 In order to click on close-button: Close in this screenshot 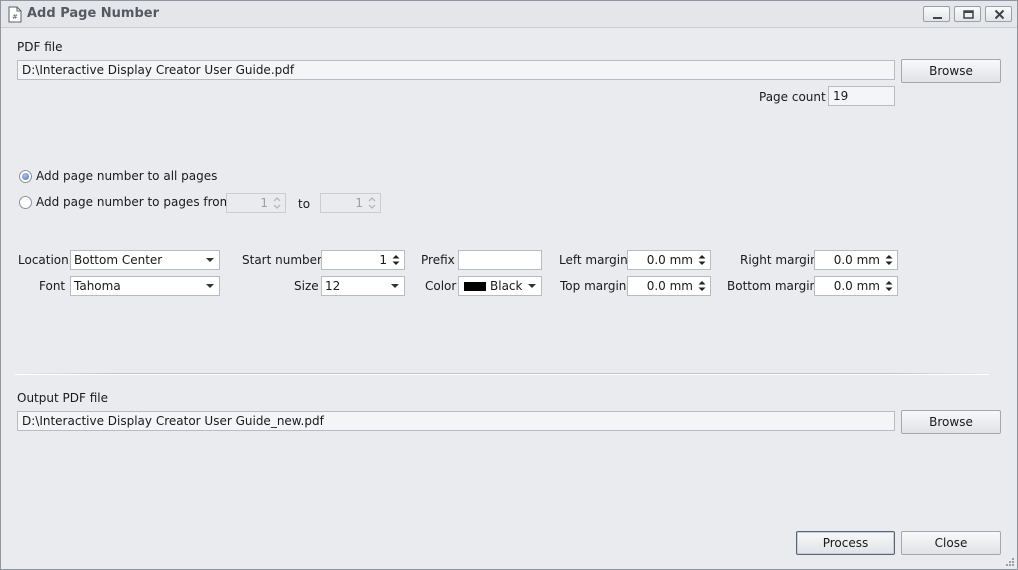, I will do `click(951, 543)`.